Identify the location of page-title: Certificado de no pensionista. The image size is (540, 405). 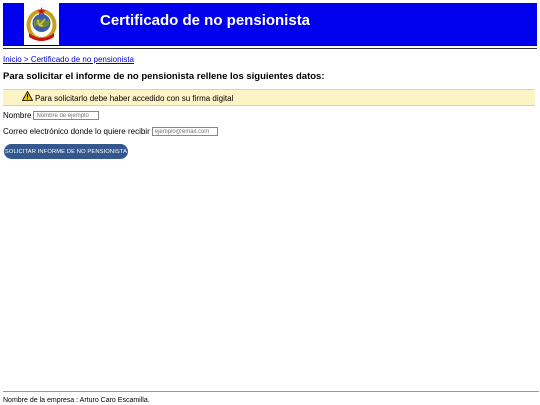
(205, 20).